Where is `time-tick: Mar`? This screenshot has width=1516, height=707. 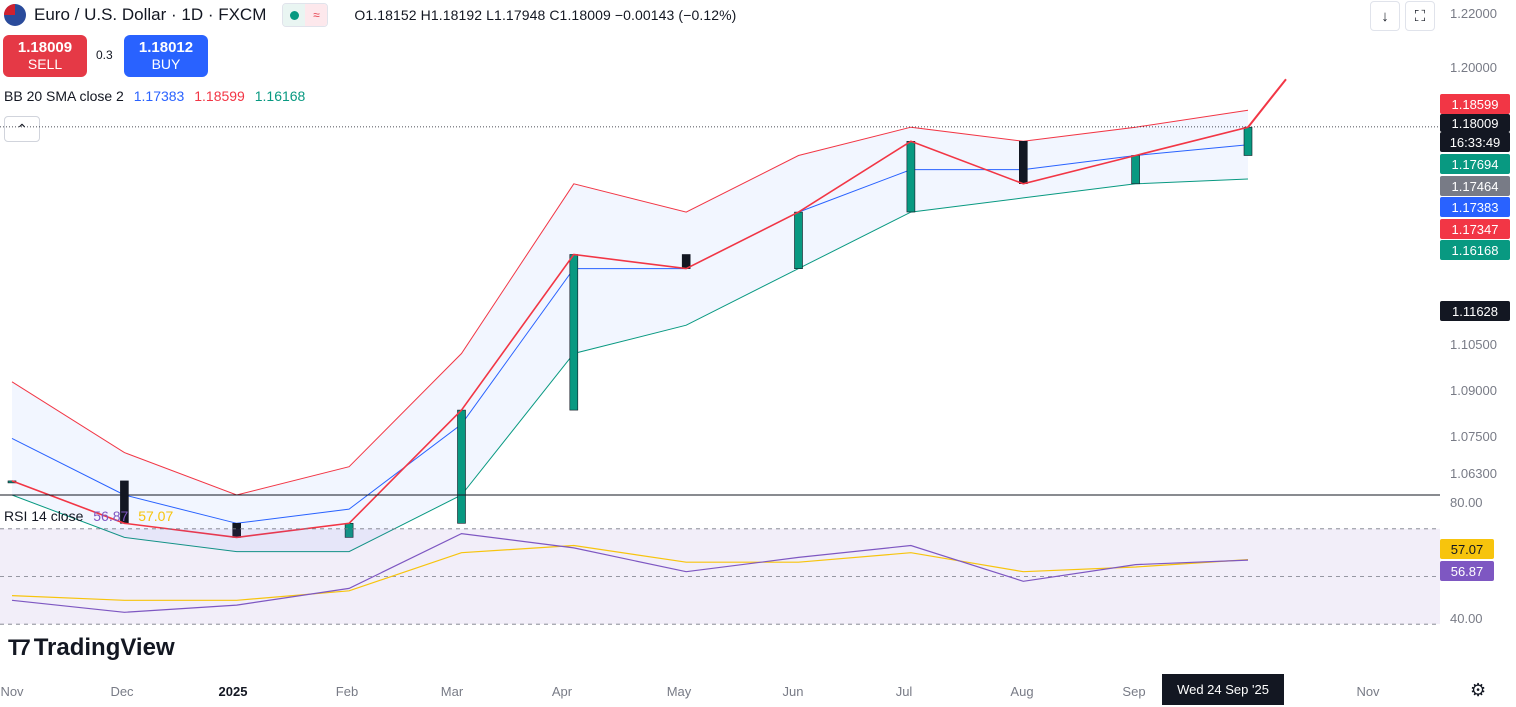 time-tick: Mar is located at coordinates (452, 691).